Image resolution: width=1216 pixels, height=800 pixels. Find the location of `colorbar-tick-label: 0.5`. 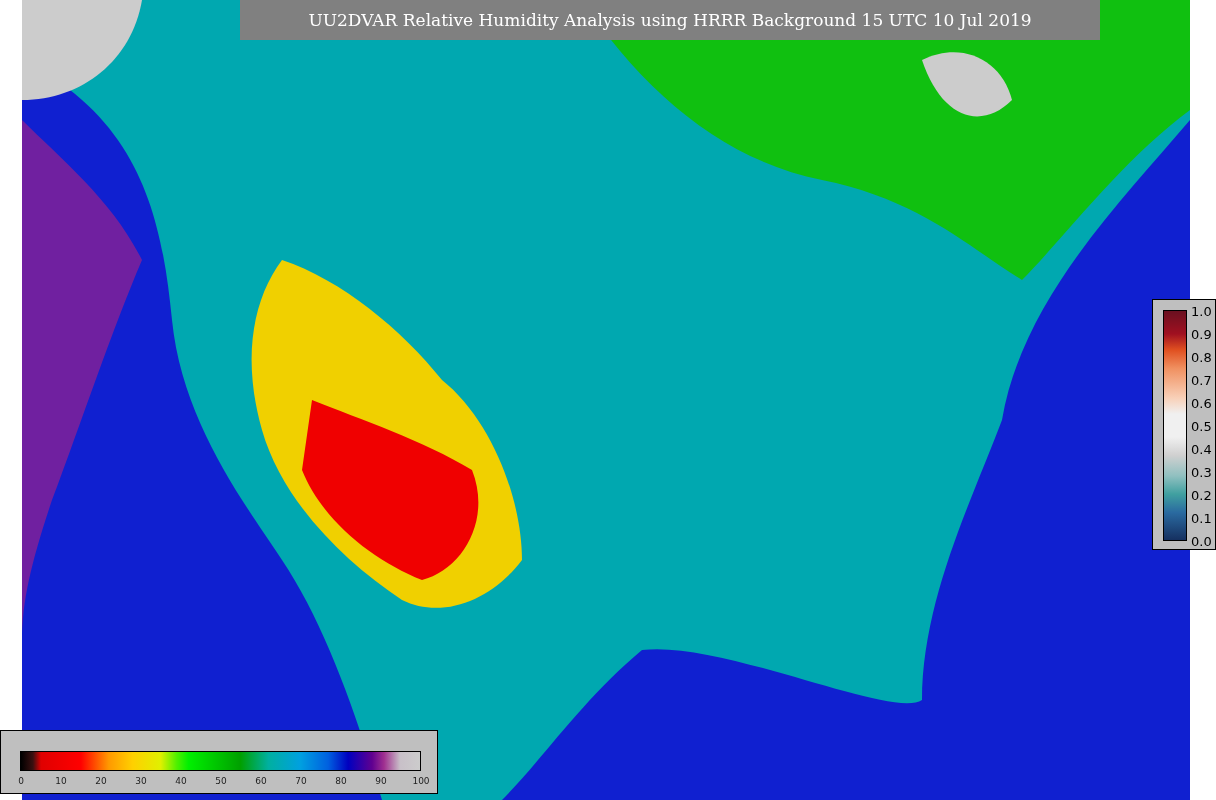

colorbar-tick-label: 0.5 is located at coordinates (1201, 426).